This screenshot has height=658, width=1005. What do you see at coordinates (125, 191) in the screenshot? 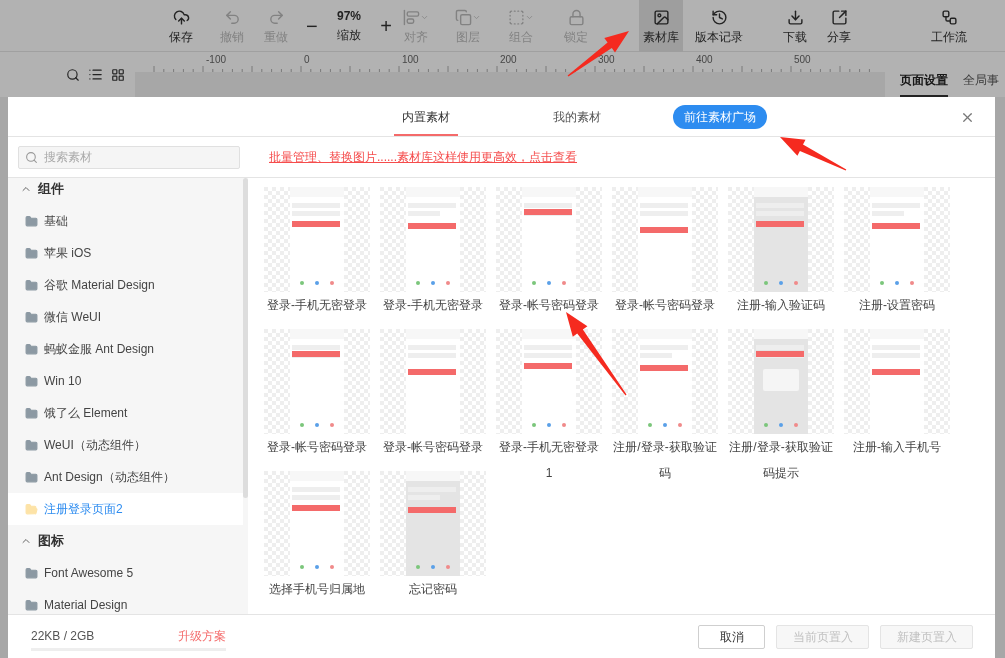
I see `section-header: 组件` at bounding box center [125, 191].